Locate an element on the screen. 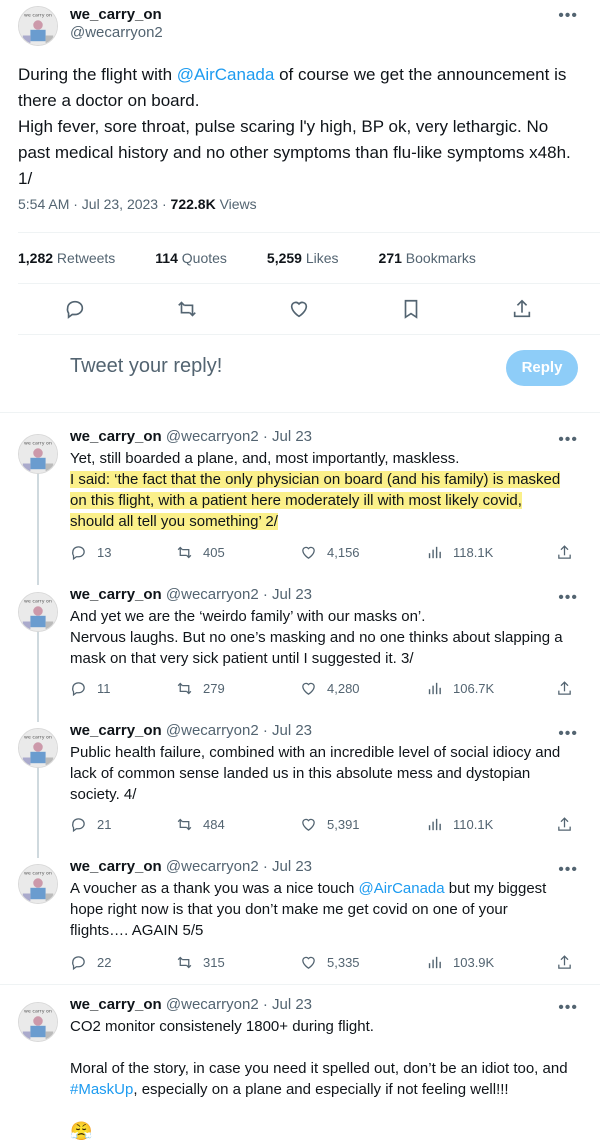 The width and height of the screenshot is (600, 1147). views-action: 103.9K is located at coordinates (460, 962).